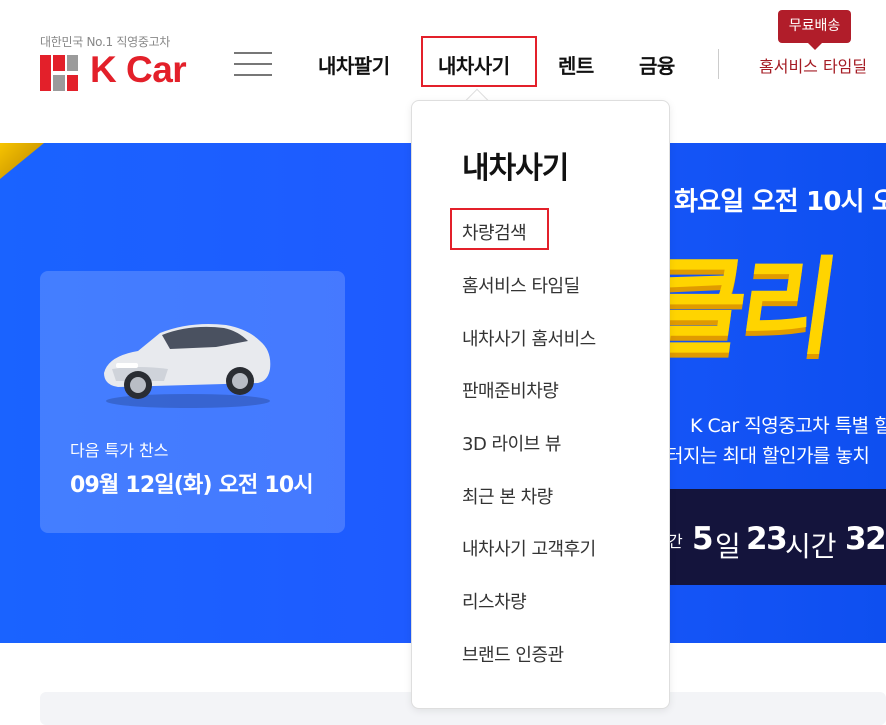 The height and width of the screenshot is (725, 886). What do you see at coordinates (187, 366) in the screenshot?
I see `car-image` at bounding box center [187, 366].